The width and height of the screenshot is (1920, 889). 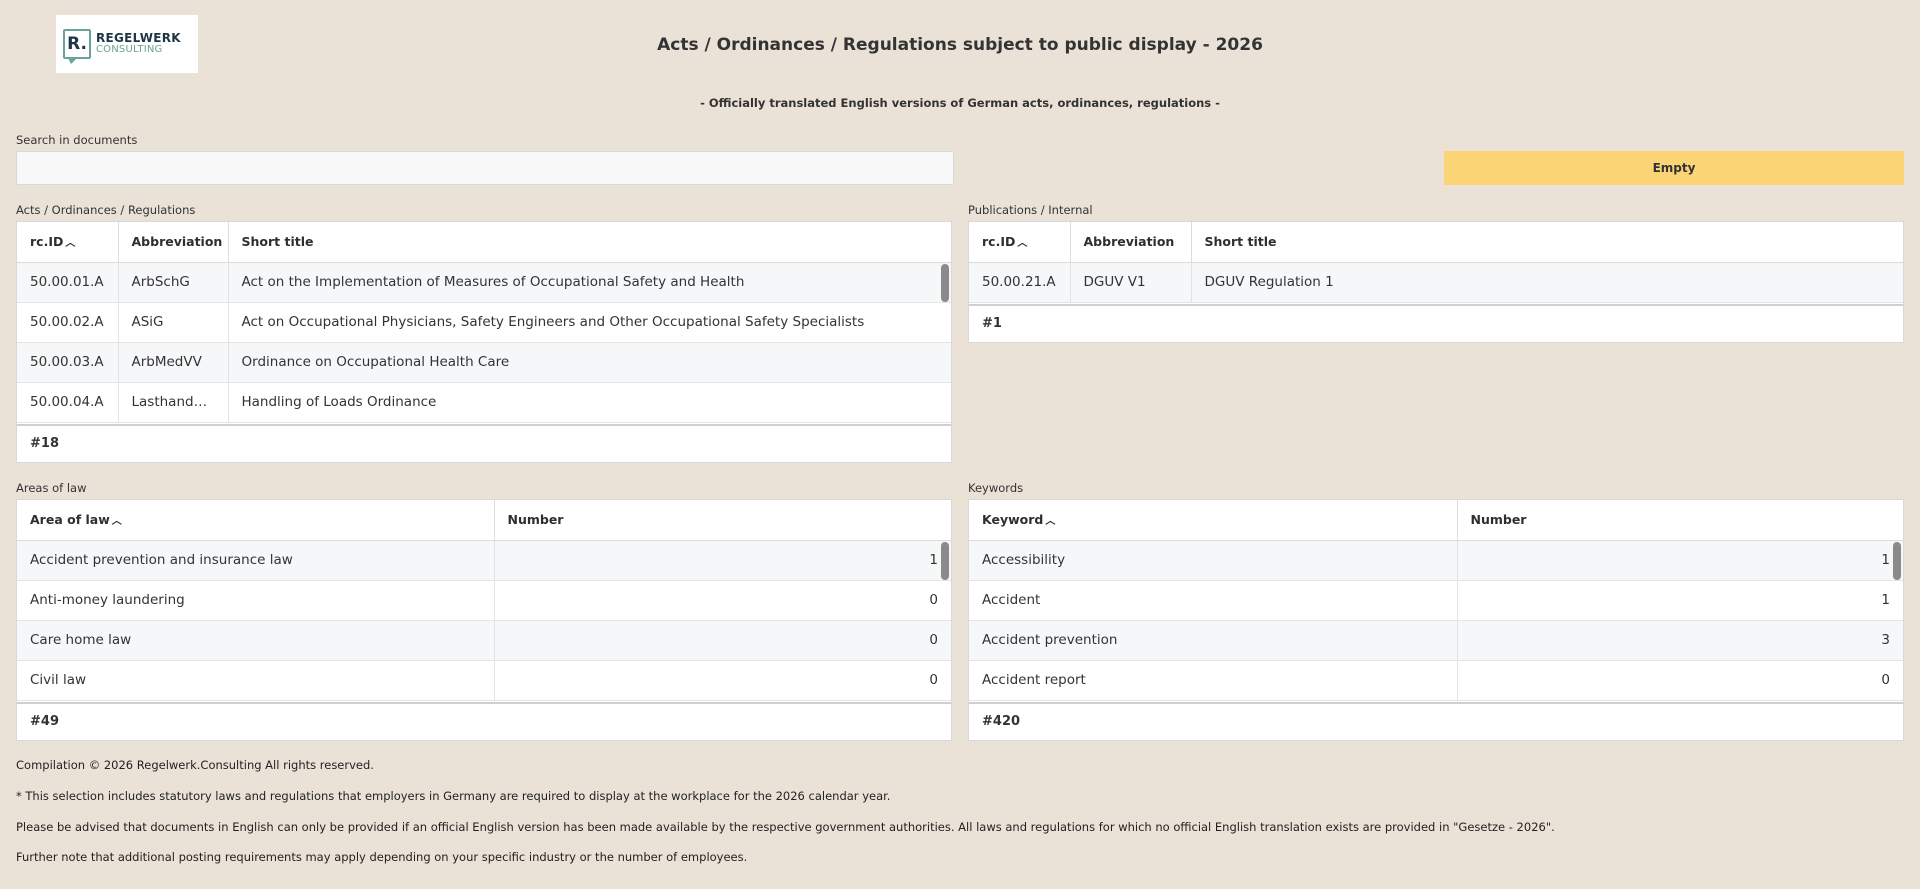 I want to click on cell-abbreviation: DGUV V1, so click(x=1131, y=282).